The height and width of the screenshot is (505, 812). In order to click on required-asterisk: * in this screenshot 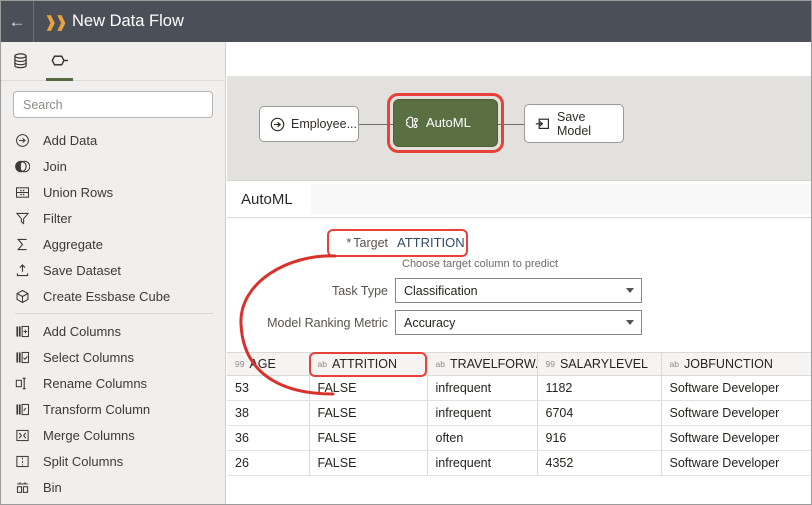, I will do `click(349, 242)`.